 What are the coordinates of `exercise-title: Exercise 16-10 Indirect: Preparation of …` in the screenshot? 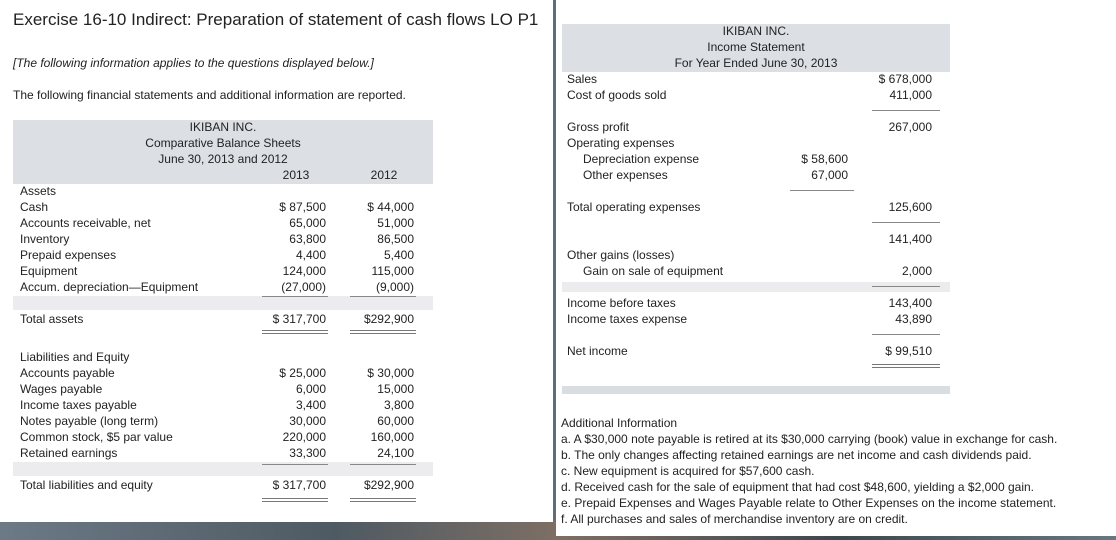 It's located at (276, 19).